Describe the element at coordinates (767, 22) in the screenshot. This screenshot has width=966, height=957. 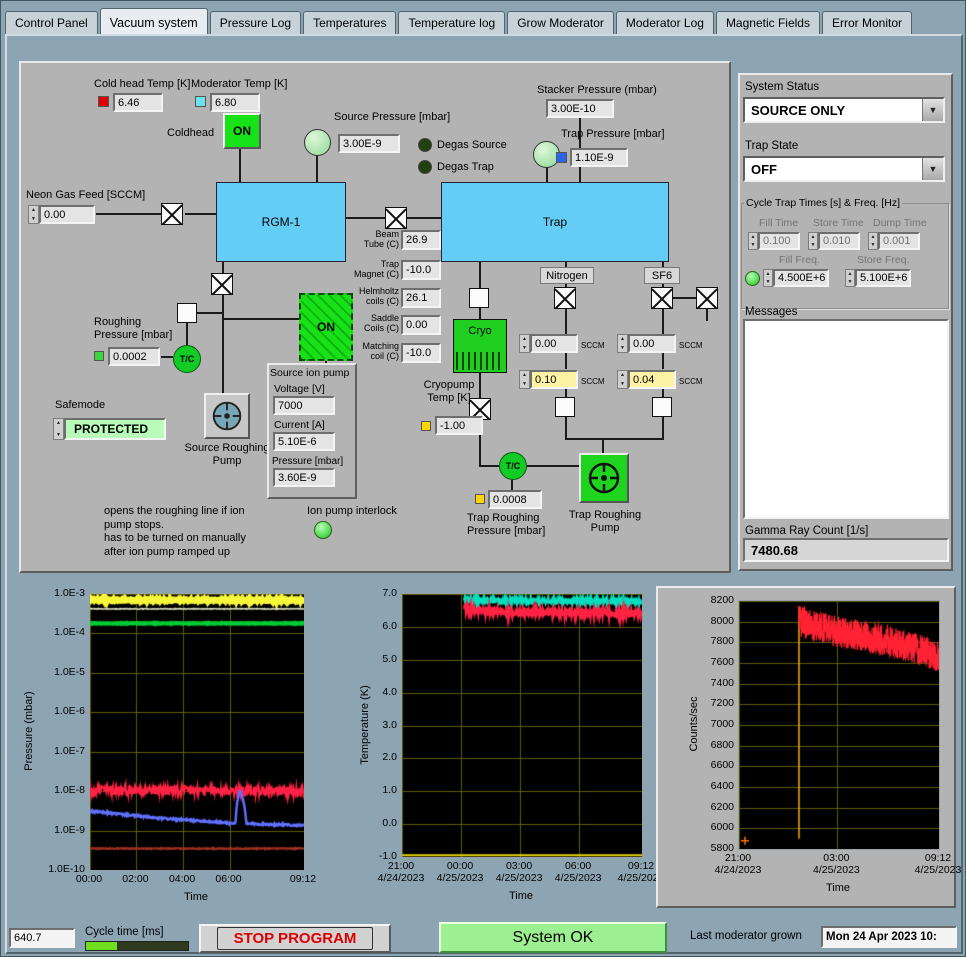
I see `tab-magnetic-fields: Magnetic Fields` at that location.